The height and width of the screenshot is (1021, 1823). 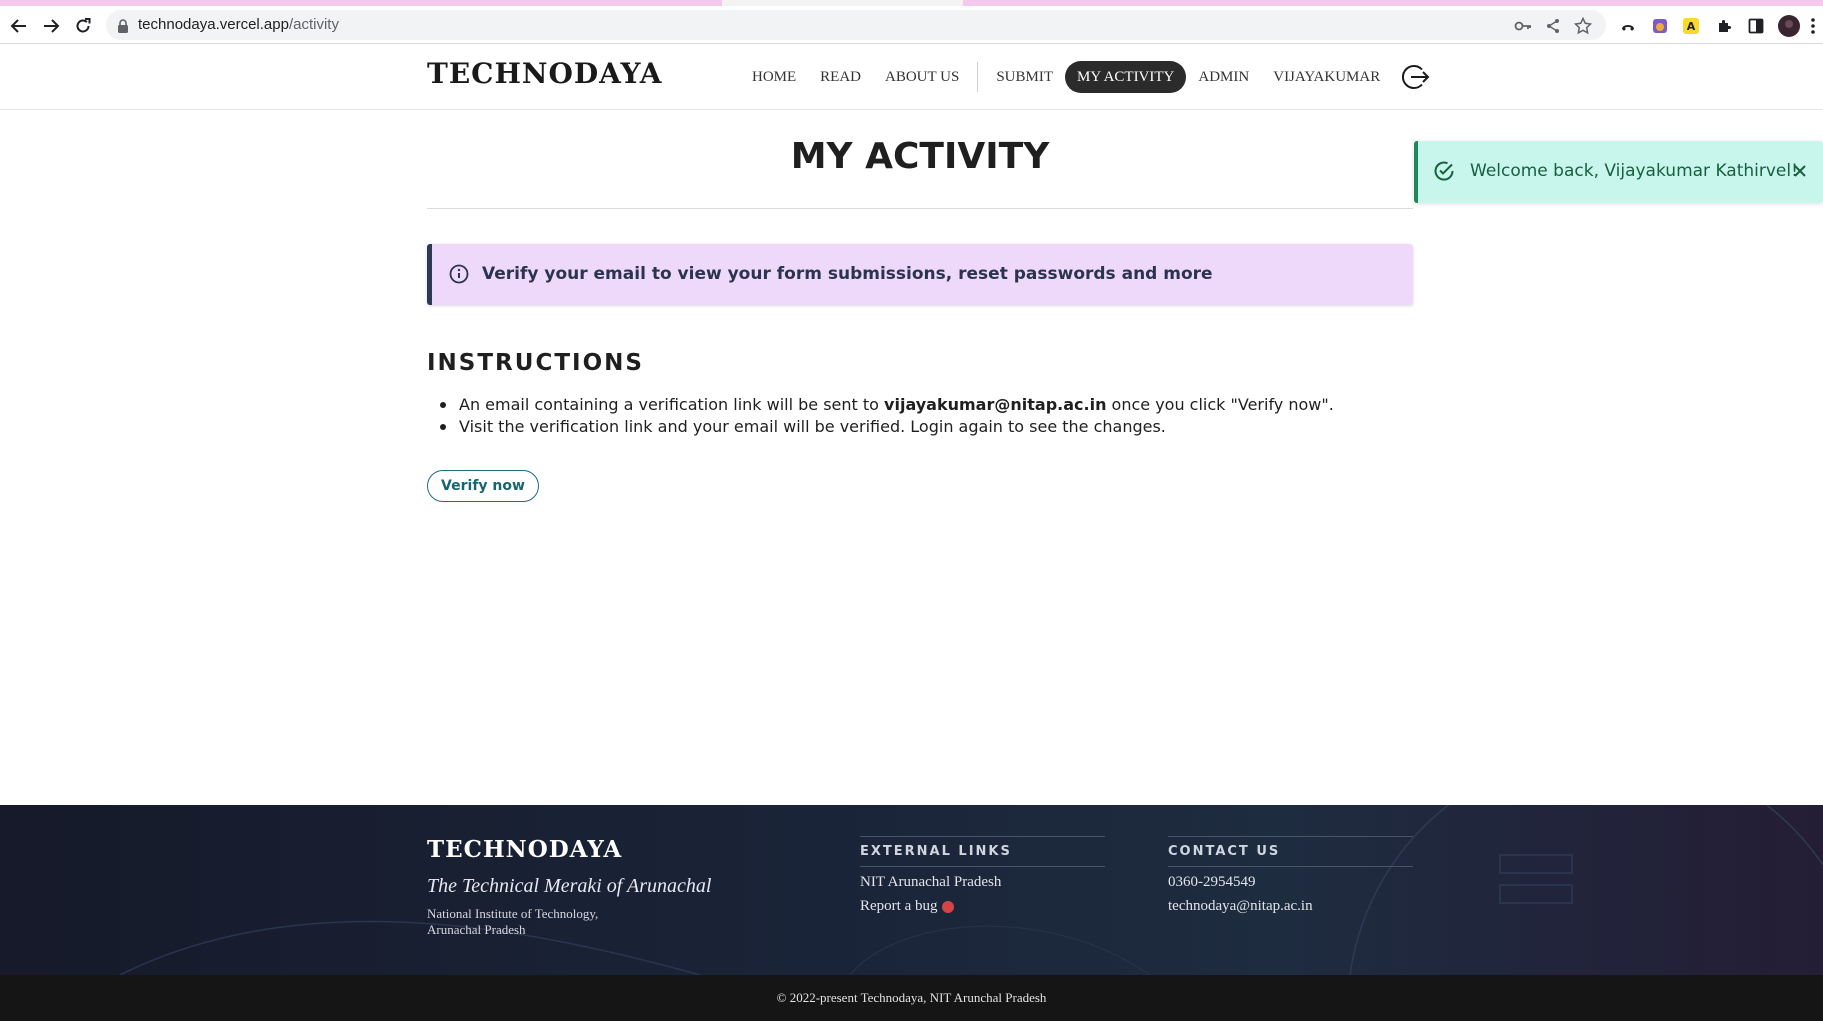 What do you see at coordinates (1724, 26) in the screenshot?
I see `puzzle-icon` at bounding box center [1724, 26].